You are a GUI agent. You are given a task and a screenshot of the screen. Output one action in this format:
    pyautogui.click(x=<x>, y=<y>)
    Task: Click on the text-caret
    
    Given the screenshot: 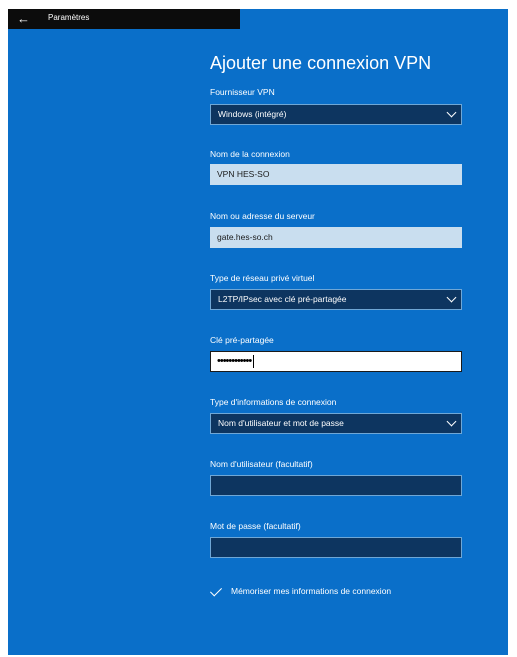 What is the action you would take?
    pyautogui.click(x=254, y=361)
    